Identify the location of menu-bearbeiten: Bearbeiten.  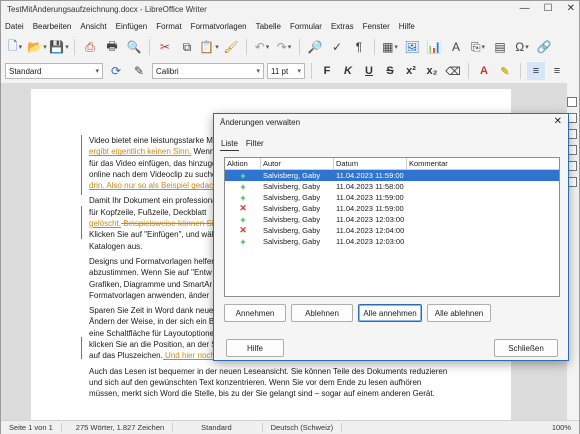
(52, 26).